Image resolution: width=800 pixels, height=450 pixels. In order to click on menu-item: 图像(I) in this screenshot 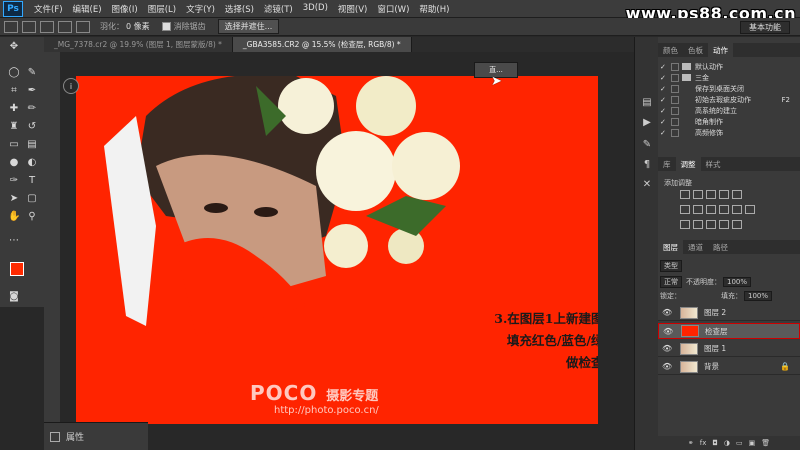, I will do `click(125, 9)`.